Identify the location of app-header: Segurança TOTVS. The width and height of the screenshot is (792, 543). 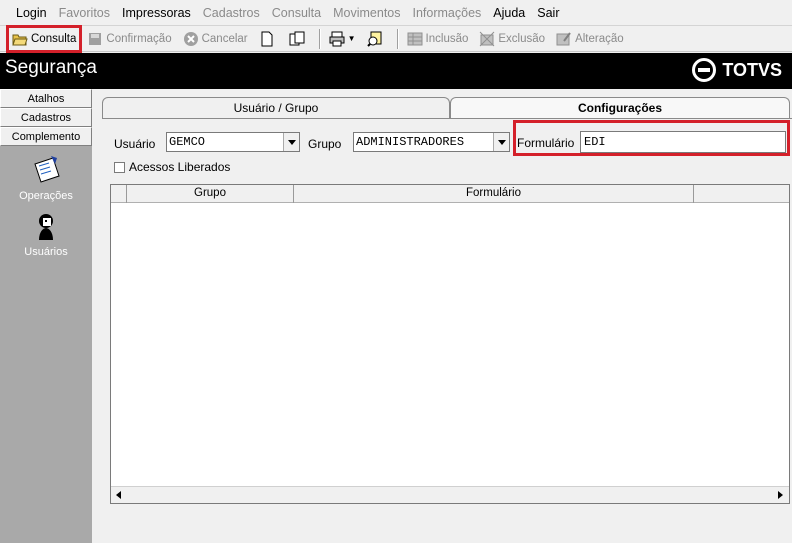
(396, 71).